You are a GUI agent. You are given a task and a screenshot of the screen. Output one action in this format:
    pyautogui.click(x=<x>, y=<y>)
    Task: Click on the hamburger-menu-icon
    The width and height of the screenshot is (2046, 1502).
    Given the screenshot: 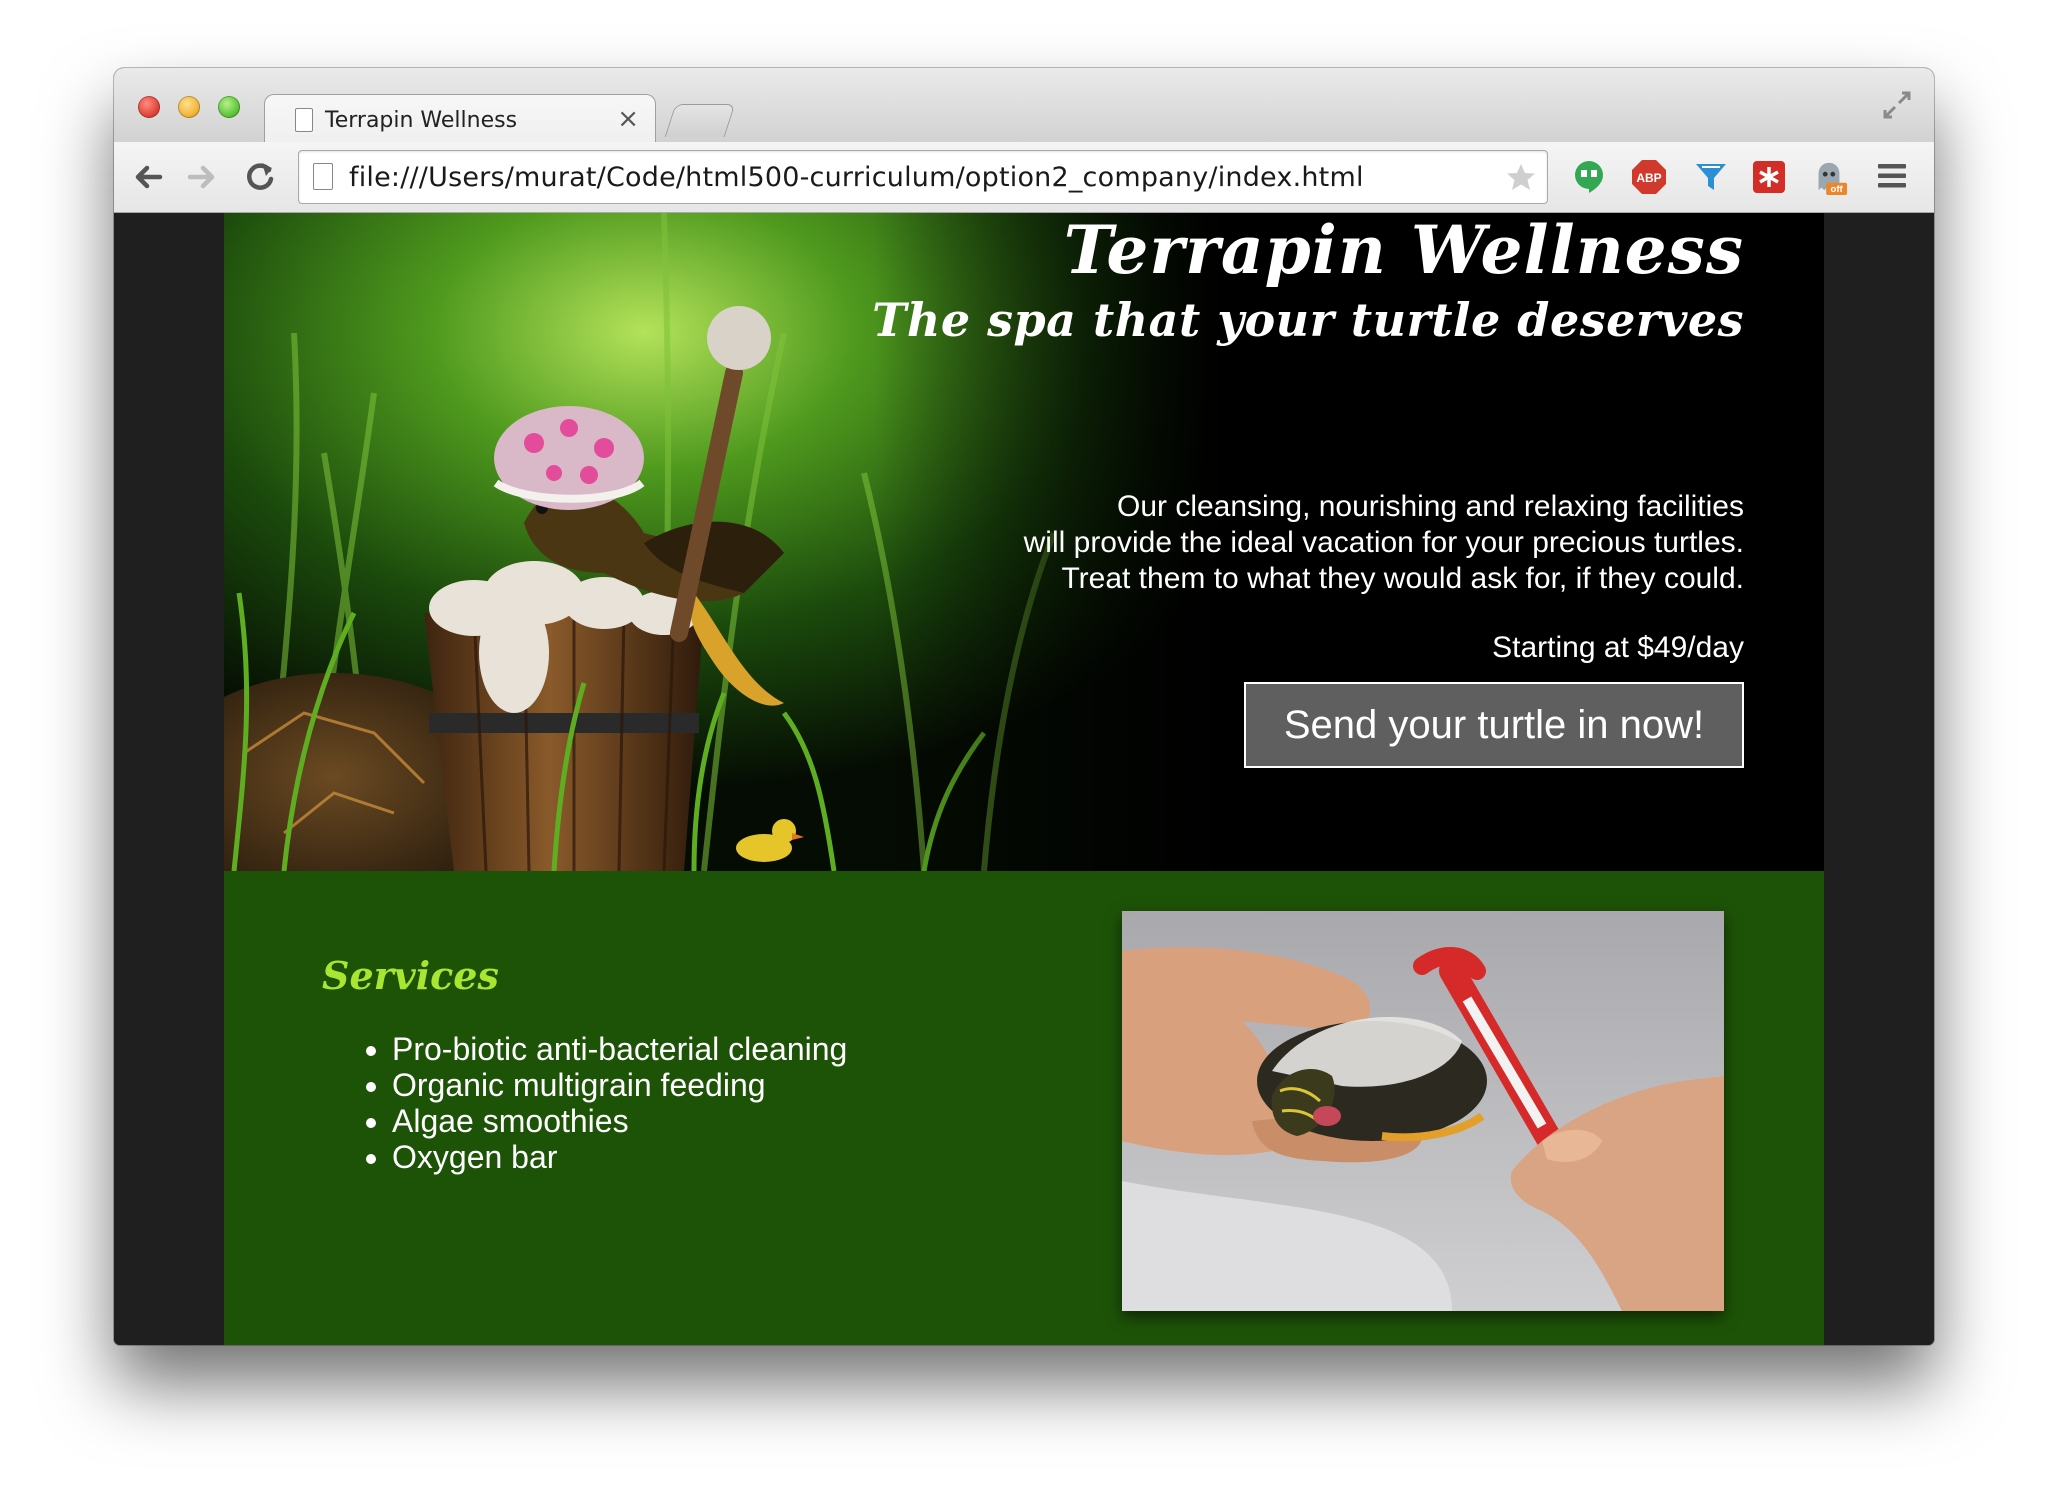 What is the action you would take?
    pyautogui.click(x=1892, y=176)
    